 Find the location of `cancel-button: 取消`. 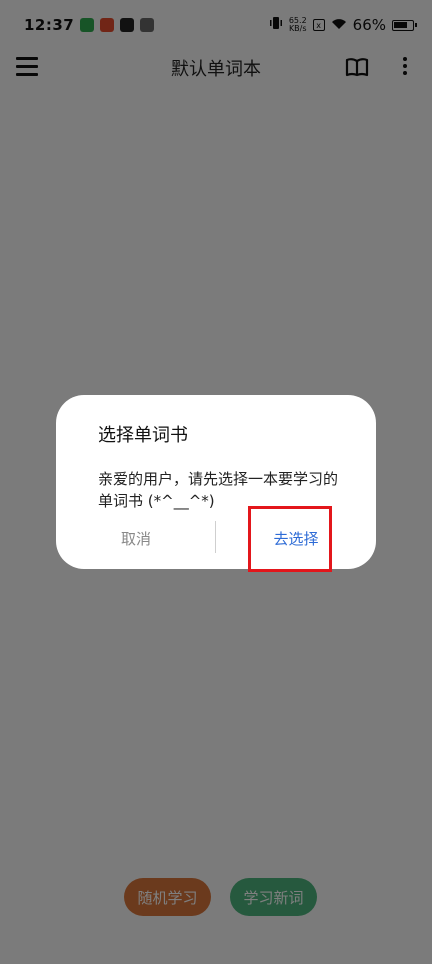

cancel-button: 取消 is located at coordinates (136, 538).